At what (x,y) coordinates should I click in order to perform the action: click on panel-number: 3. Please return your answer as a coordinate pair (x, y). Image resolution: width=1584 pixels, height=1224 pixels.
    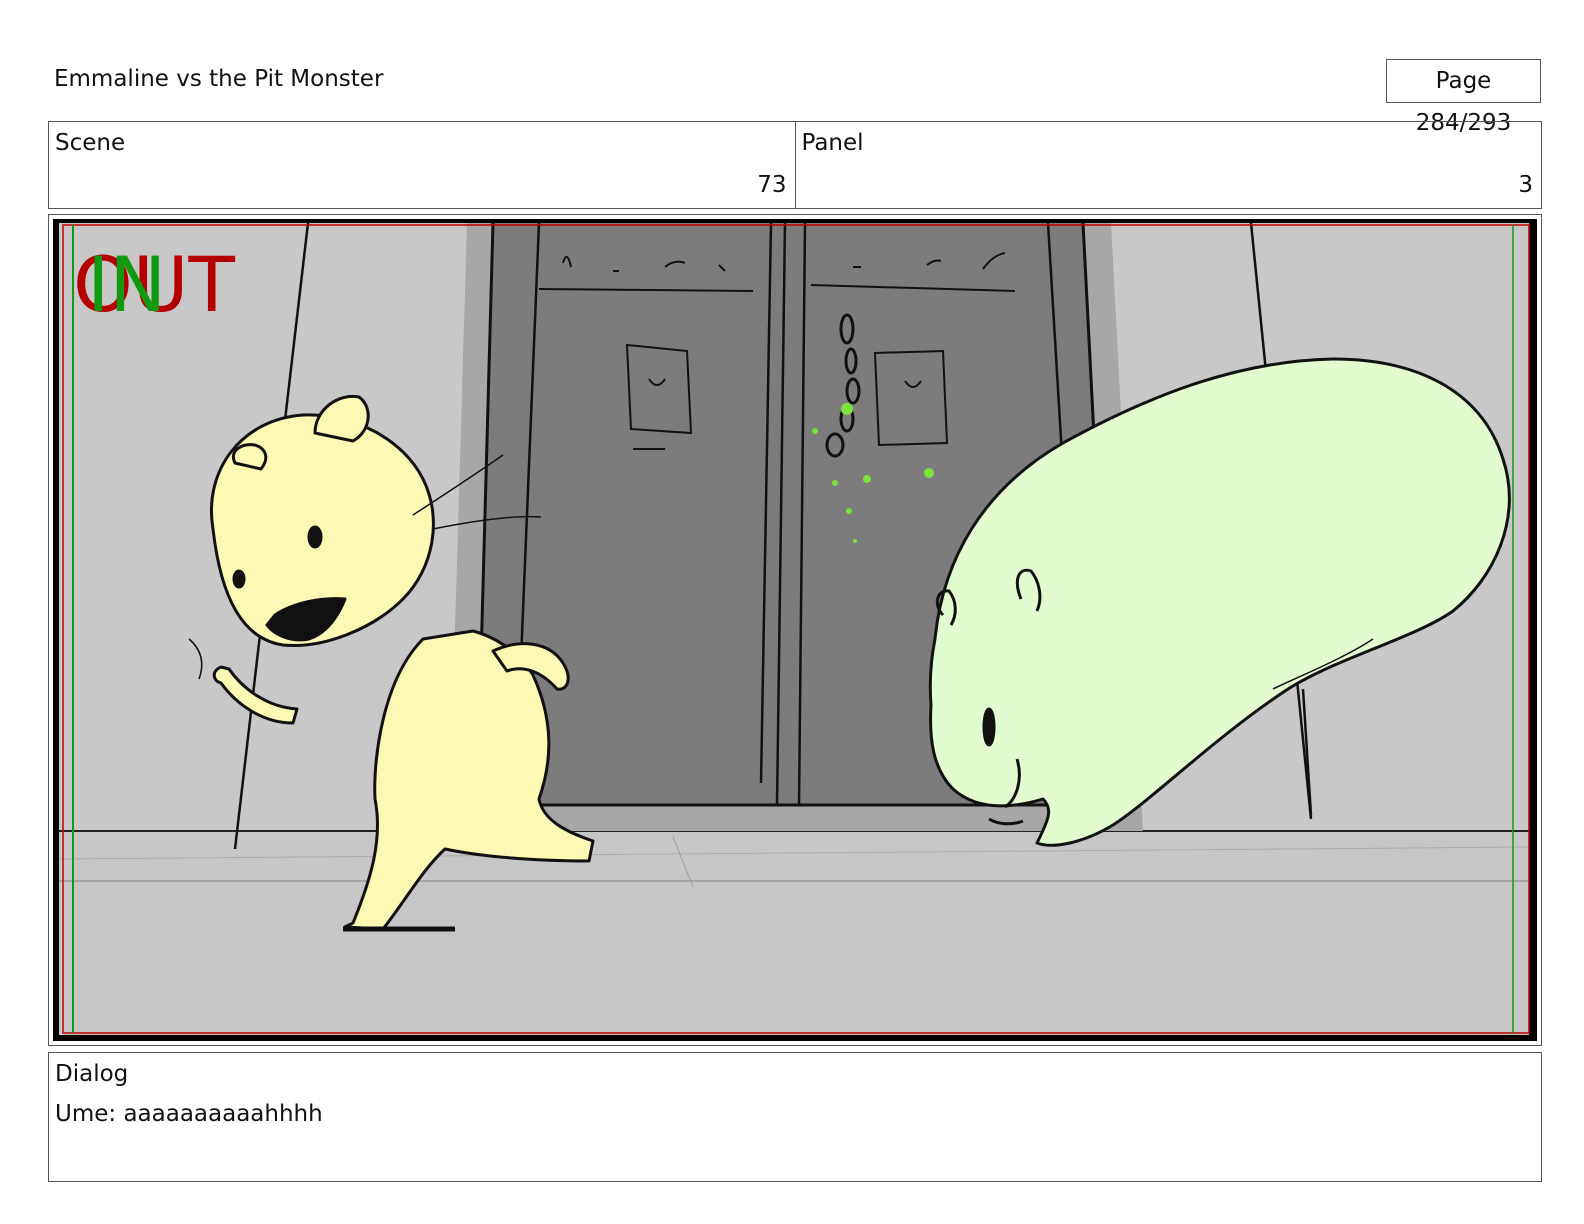
    Looking at the image, I should click on (1525, 185).